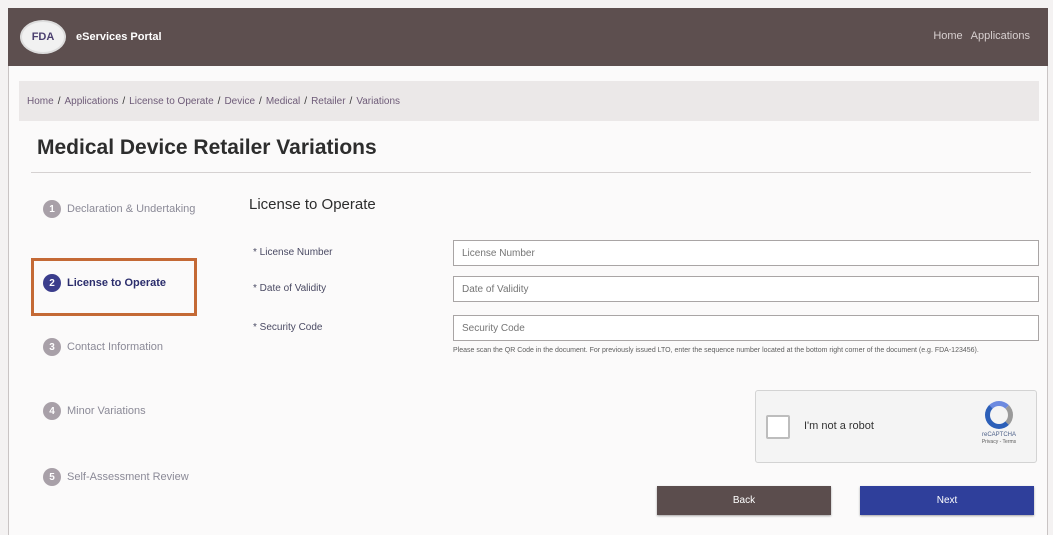  What do you see at coordinates (378, 101) in the screenshot?
I see `breadcrumb-variations: Variations` at bounding box center [378, 101].